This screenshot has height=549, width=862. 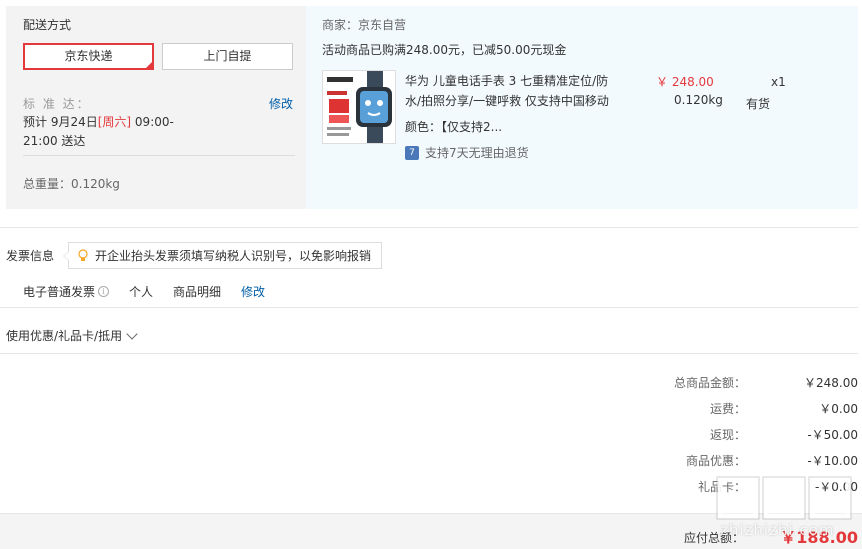 I want to click on return-7day-icon: 7, so click(x=412, y=152).